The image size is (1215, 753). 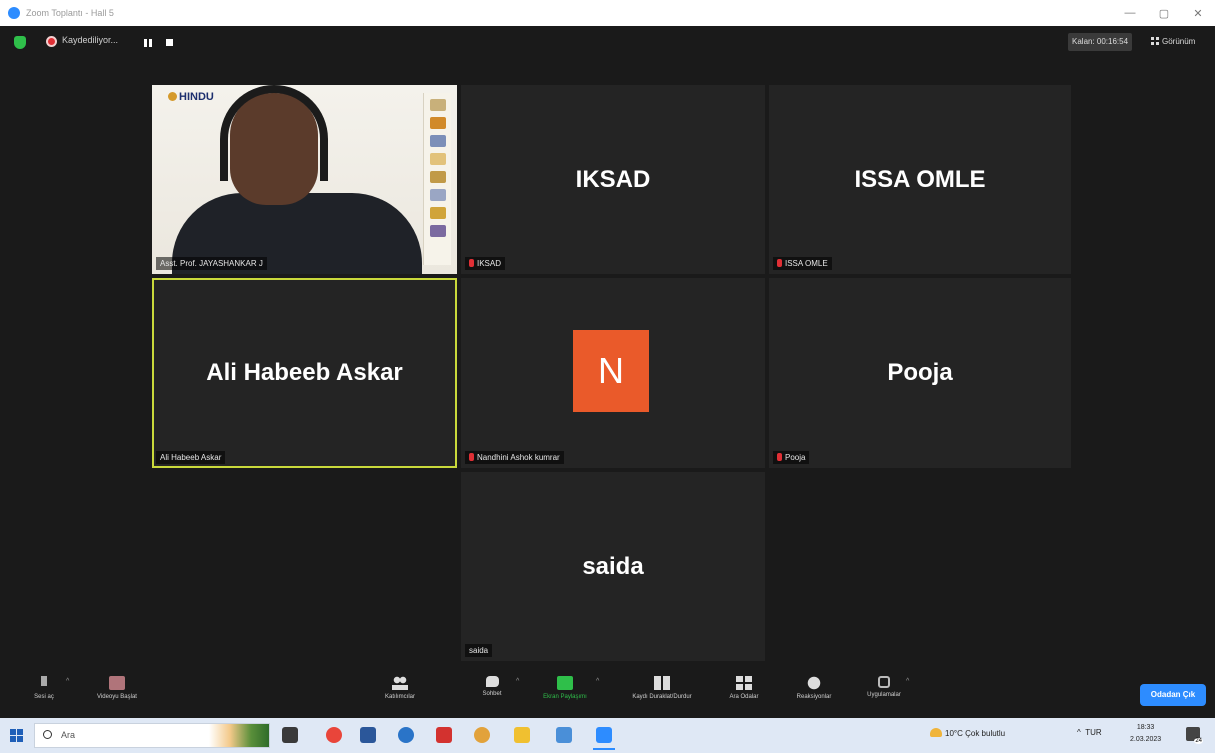 What do you see at coordinates (1179, 41) in the screenshot?
I see `view-label: Görünüm` at bounding box center [1179, 41].